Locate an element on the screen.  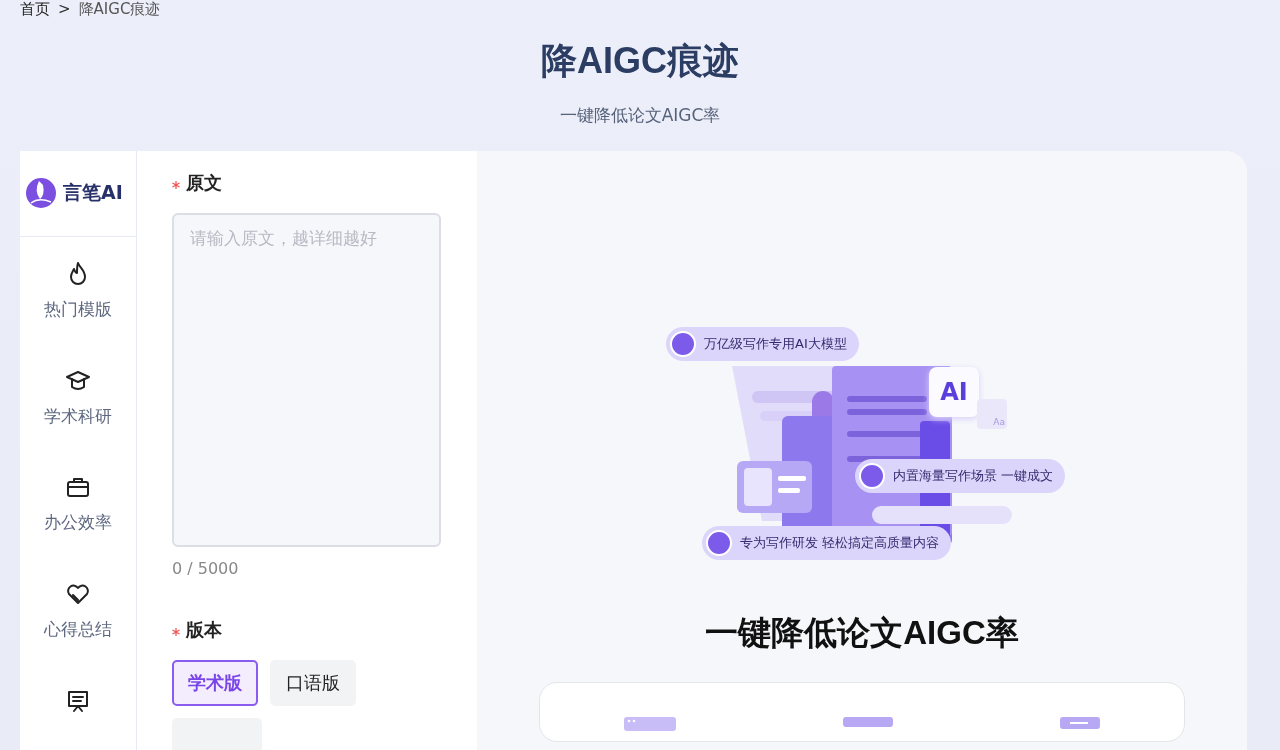
field-label: 原文 is located at coordinates (204, 183).